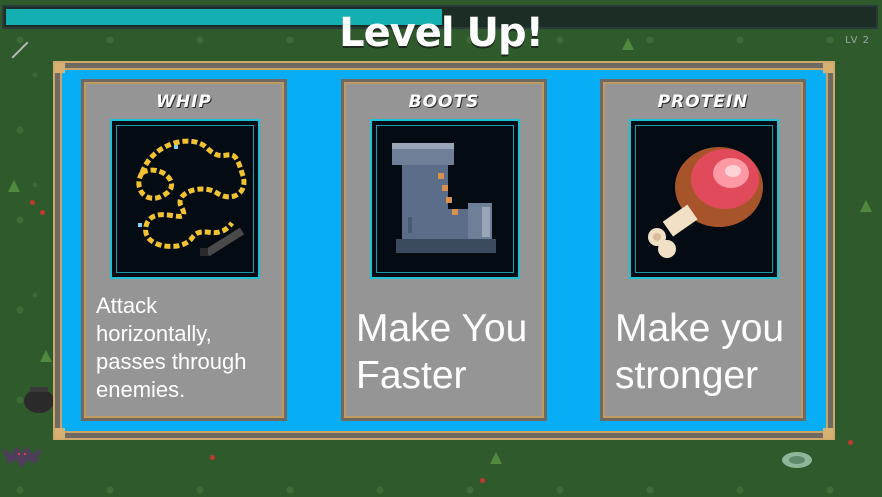  What do you see at coordinates (700, 352) in the screenshot?
I see `card-description: Make you stronger` at bounding box center [700, 352].